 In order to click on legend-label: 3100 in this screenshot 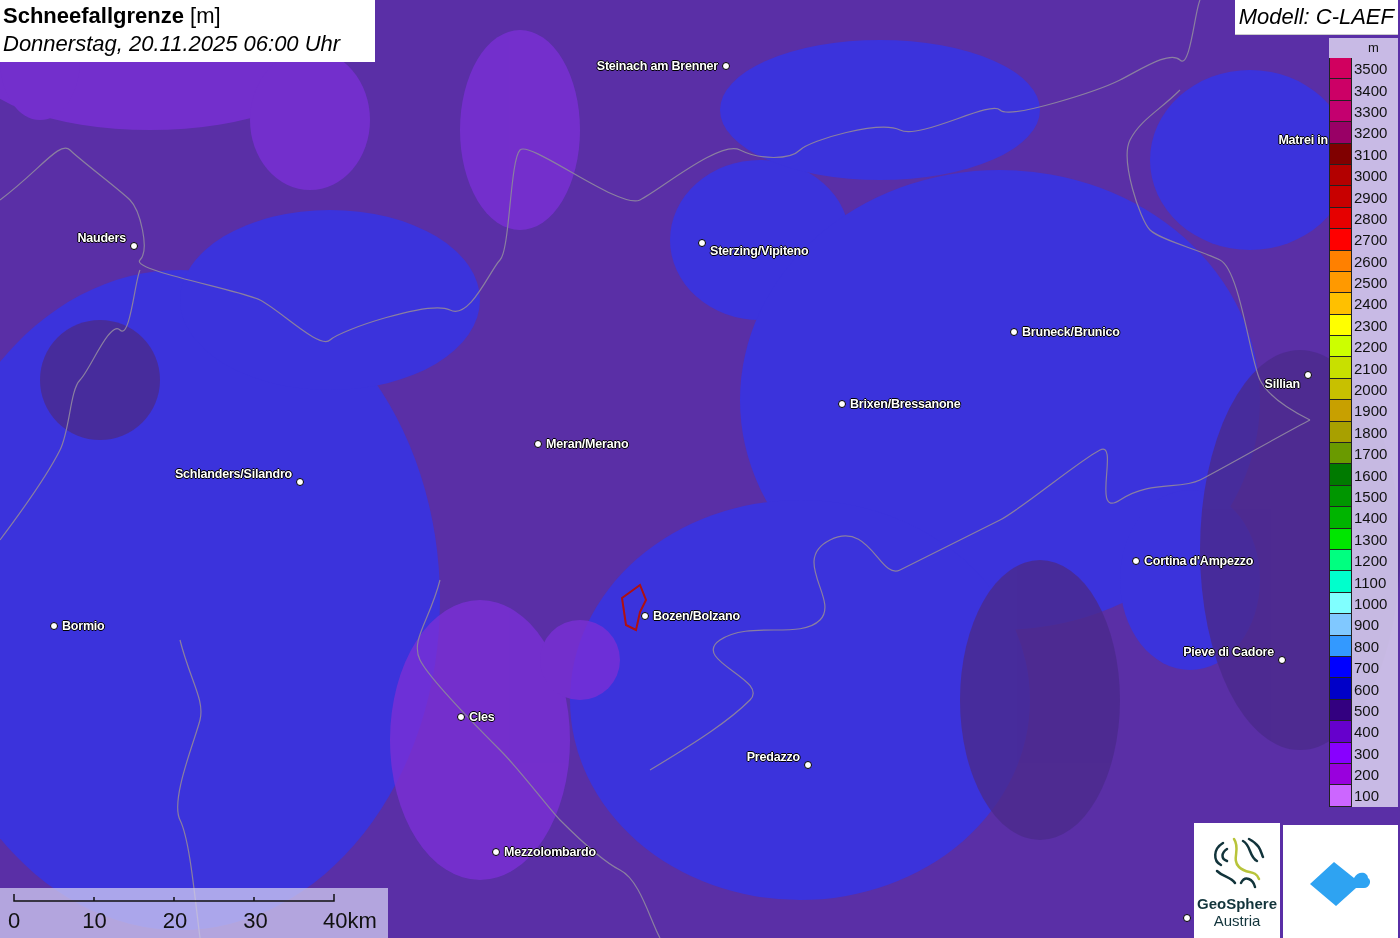, I will do `click(1370, 154)`.